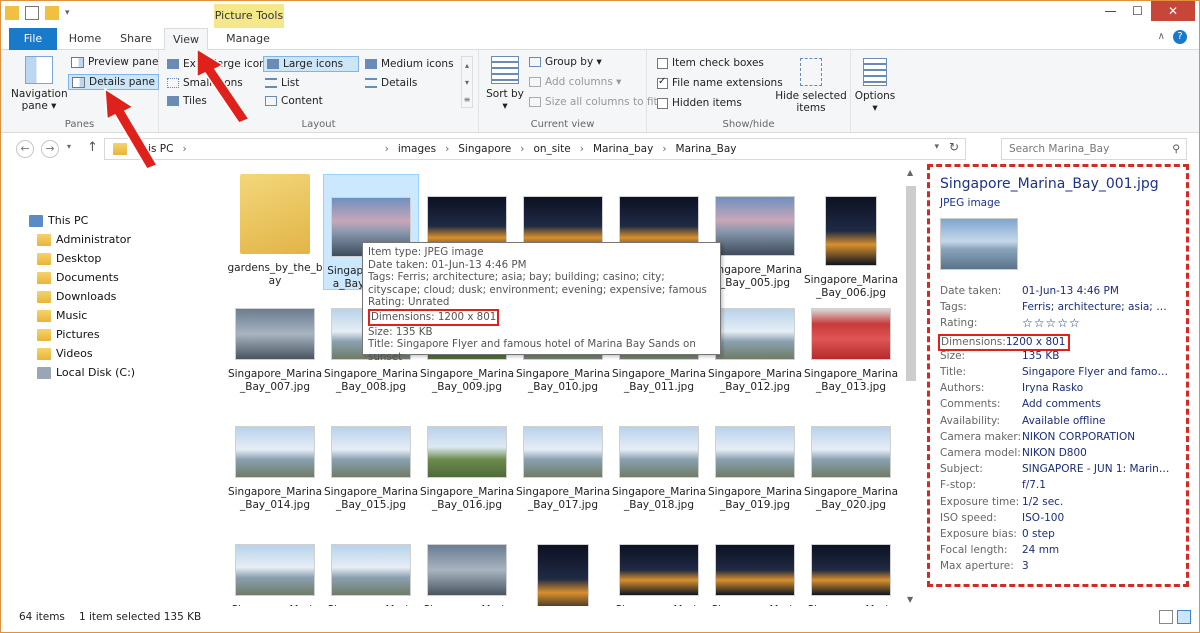 The width and height of the screenshot is (1200, 633). Describe the element at coordinates (282, 83) in the screenshot. I see `list-button: List` at that location.